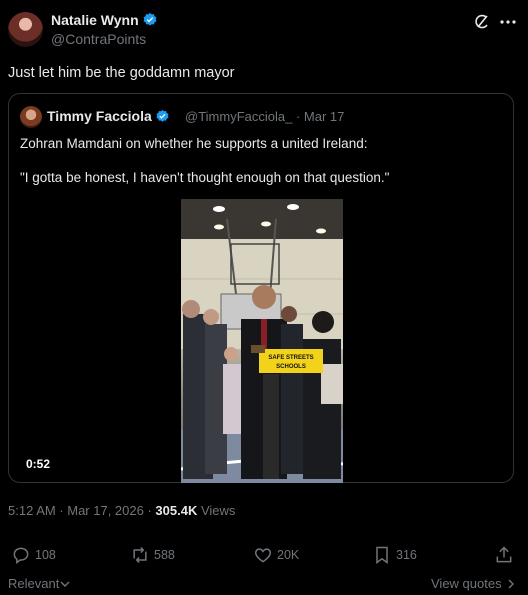  I want to click on view-quotes-link: View quotes, so click(473, 583).